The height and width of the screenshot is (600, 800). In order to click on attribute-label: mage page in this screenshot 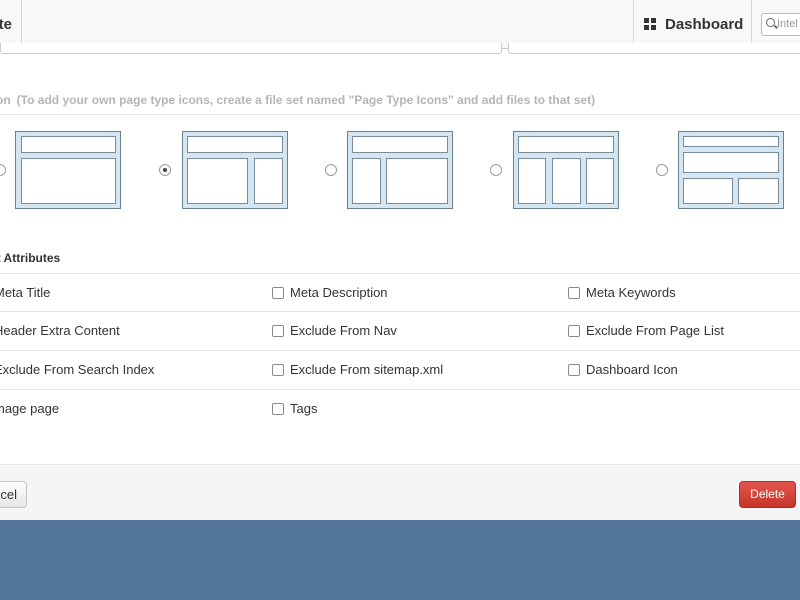, I will do `click(30, 408)`.